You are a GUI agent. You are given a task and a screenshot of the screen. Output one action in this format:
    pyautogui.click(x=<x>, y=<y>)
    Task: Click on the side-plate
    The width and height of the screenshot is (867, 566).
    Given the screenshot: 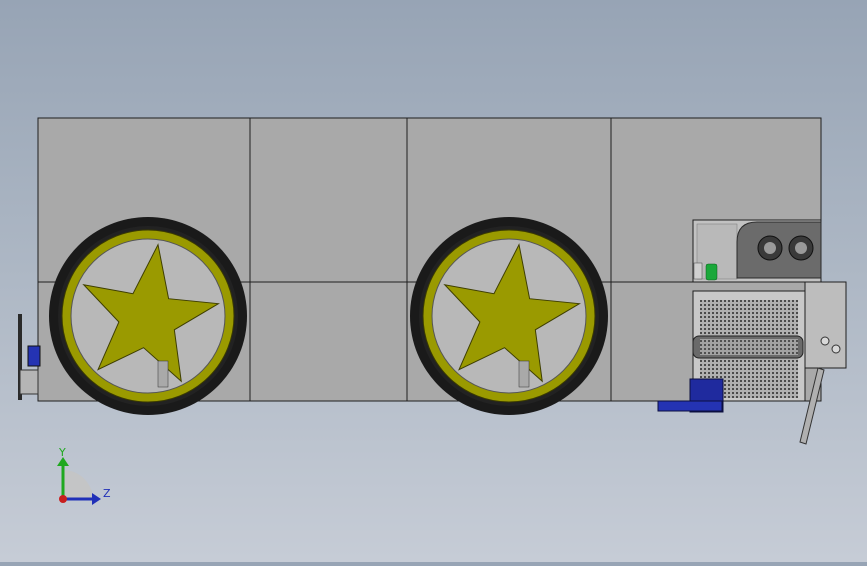 What is the action you would take?
    pyautogui.click(x=823, y=363)
    